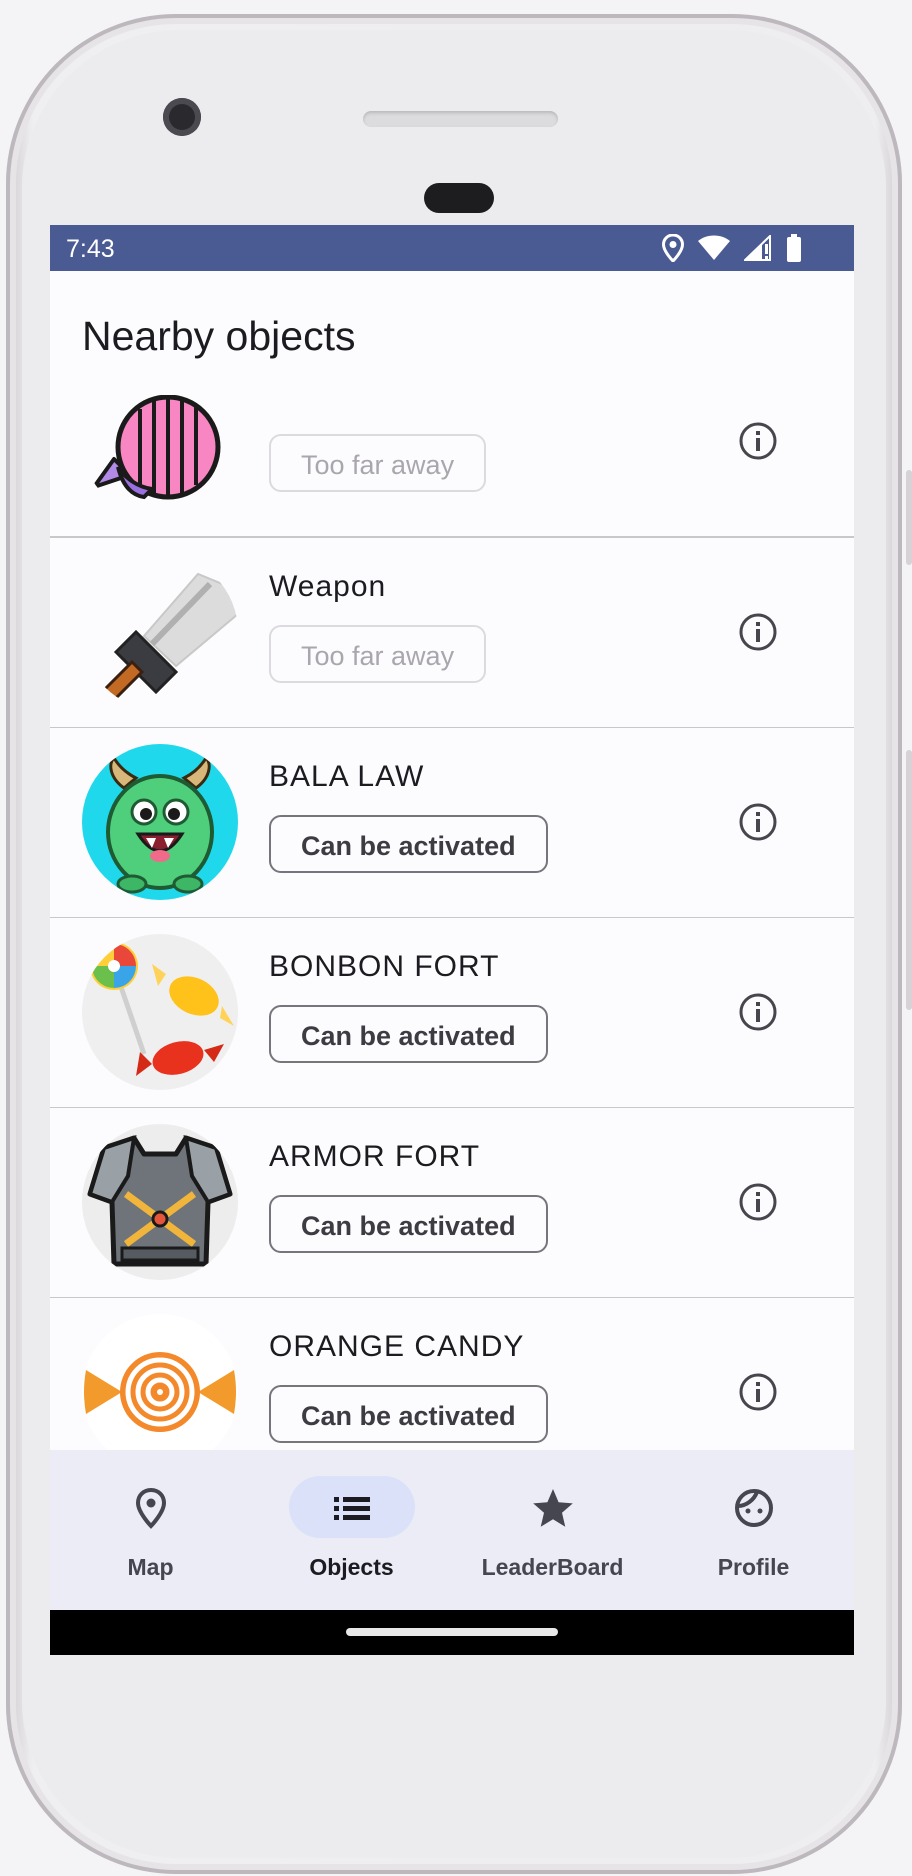  What do you see at coordinates (714, 247) in the screenshot?
I see `wifi-icon` at bounding box center [714, 247].